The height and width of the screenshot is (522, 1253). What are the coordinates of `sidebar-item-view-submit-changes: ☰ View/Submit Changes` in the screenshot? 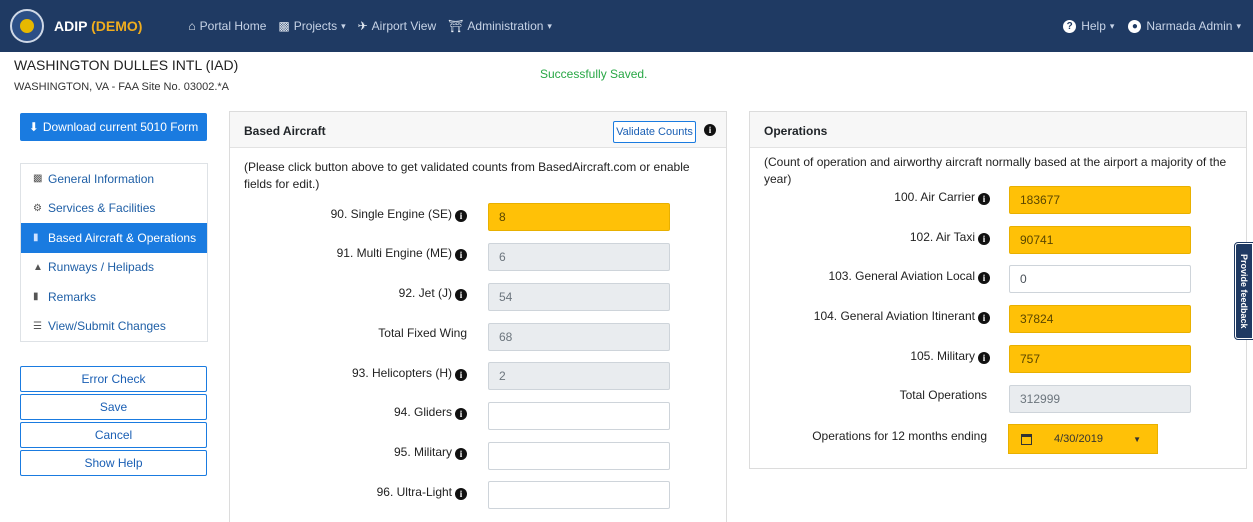 It's located at (114, 327).